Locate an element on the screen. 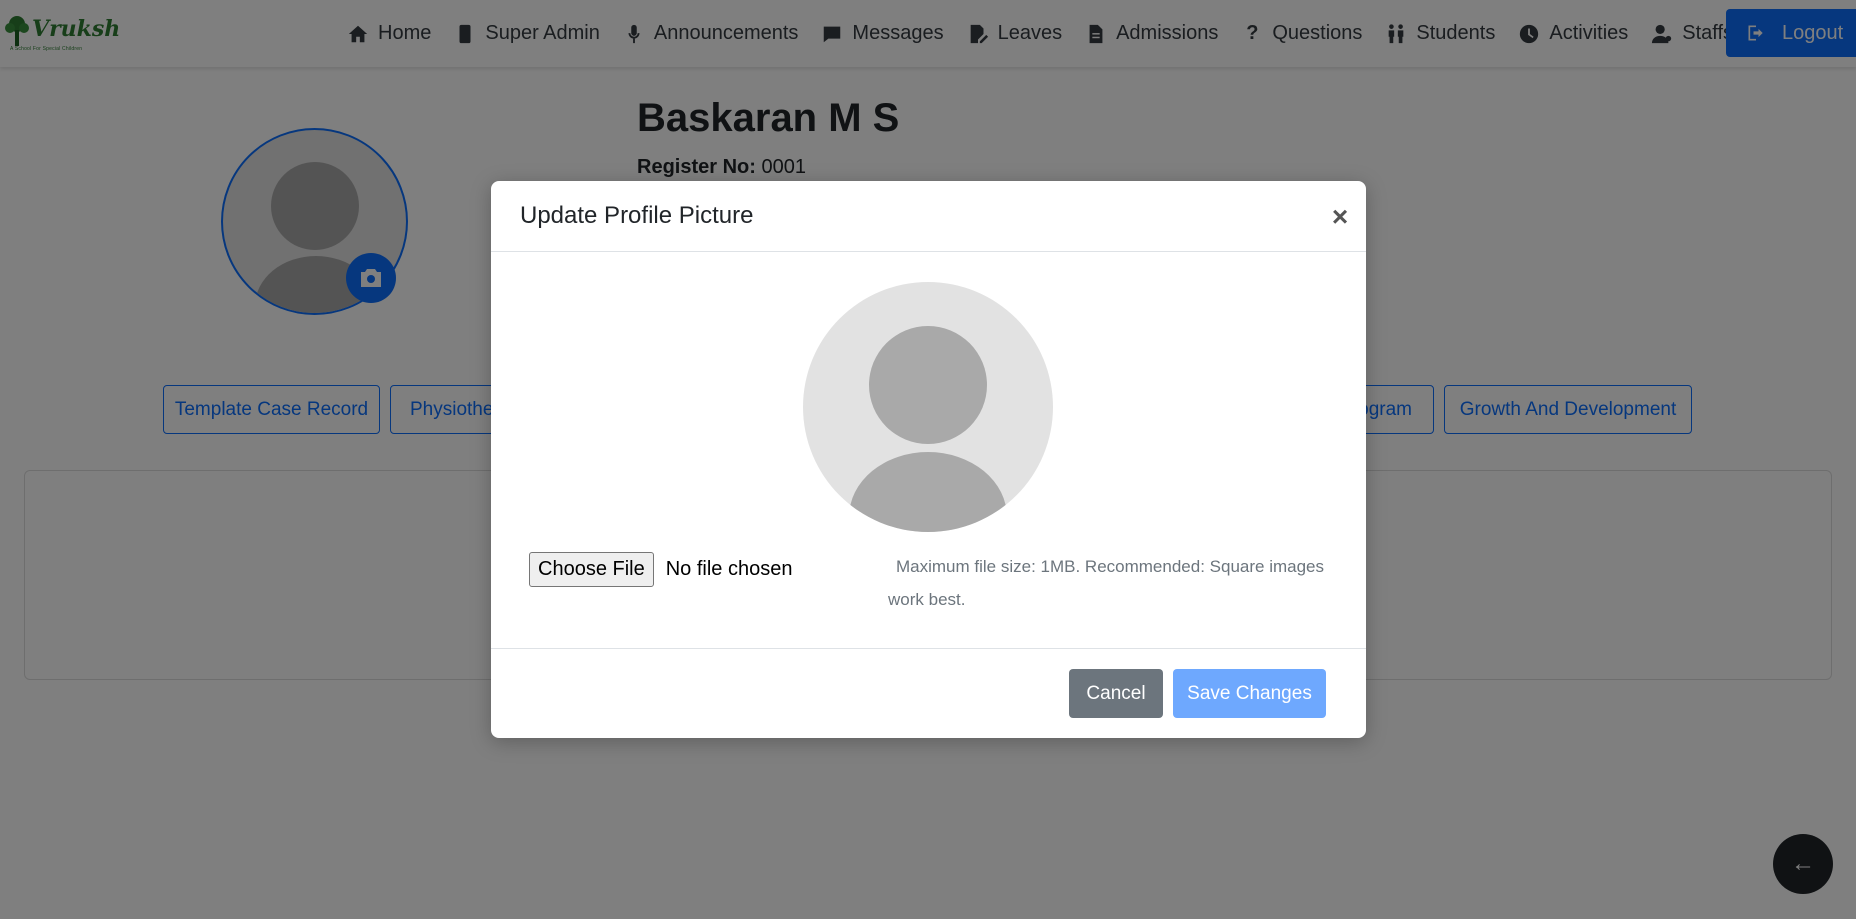  close-icon: × is located at coordinates (1340, 217).